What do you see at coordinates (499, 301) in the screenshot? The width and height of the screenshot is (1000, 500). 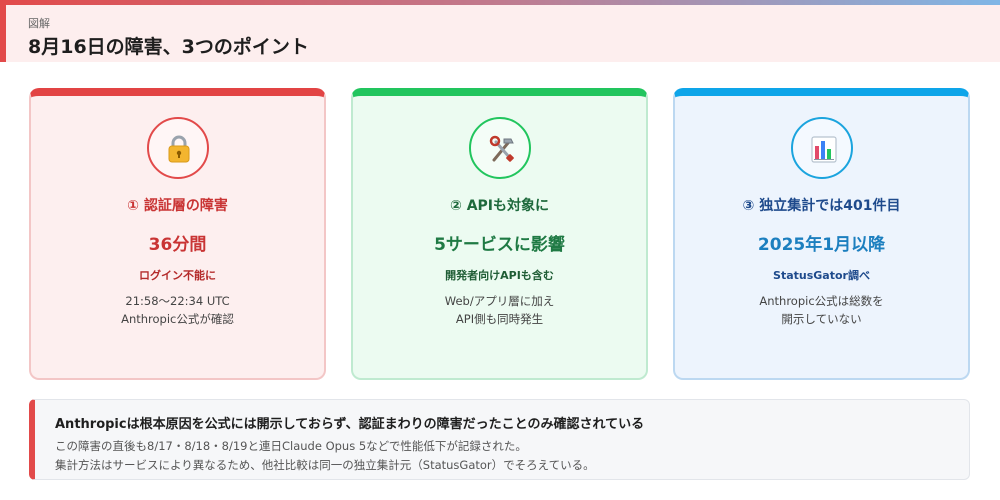 I see `card-description-line: Web/アプリ層に加え` at bounding box center [499, 301].